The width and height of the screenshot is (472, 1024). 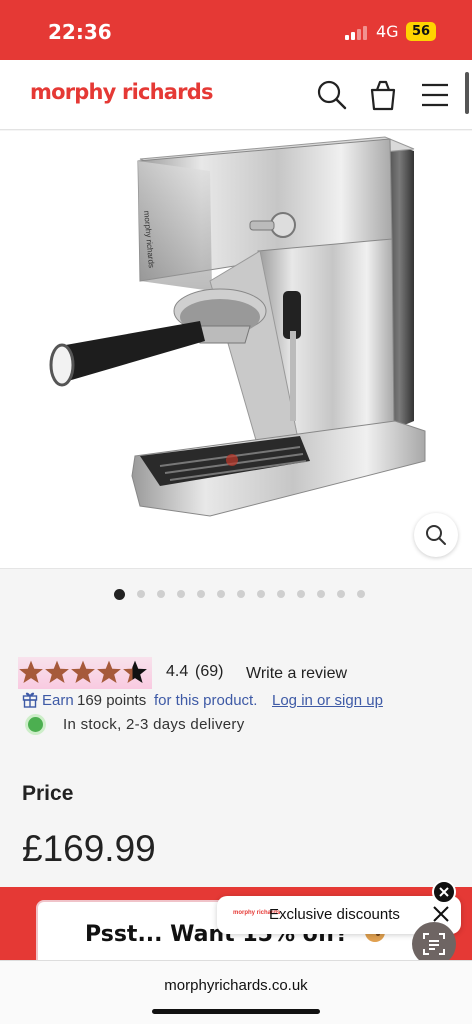 I want to click on site-header: morphy richards, so click(x=236, y=95).